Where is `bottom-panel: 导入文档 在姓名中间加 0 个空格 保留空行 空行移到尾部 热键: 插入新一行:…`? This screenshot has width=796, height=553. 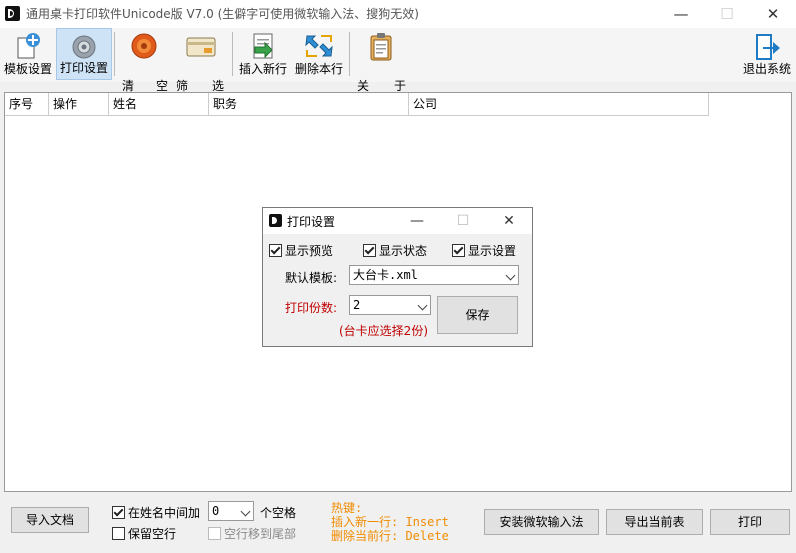 bottom-panel: 导入文档 在姓名中间加 0 个空格 保留空行 空行移到尾部 热键: 插入新一行:… is located at coordinates (398, 524).